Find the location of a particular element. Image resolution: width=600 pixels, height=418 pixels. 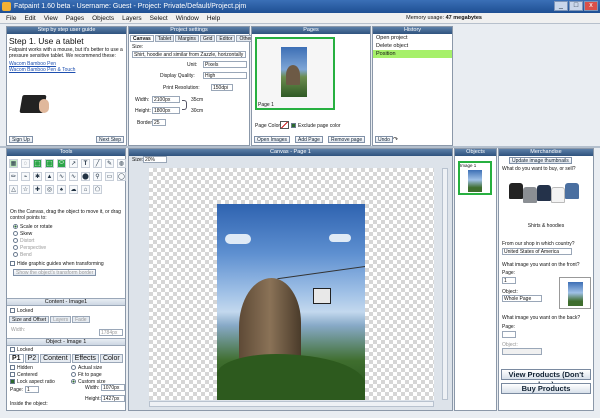

blob-tool-icon: ⬤ is located at coordinates (85, 176).